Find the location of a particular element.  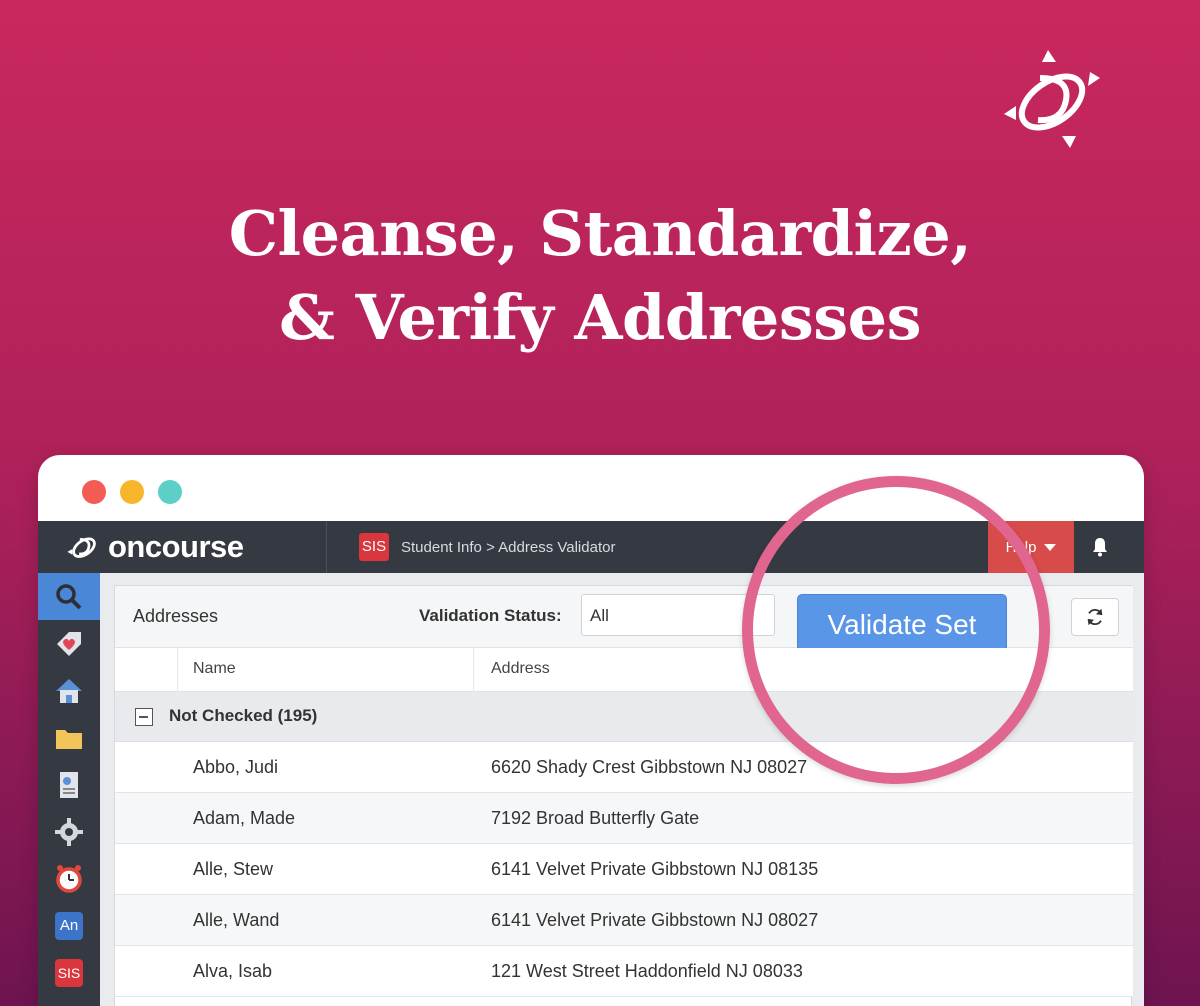

sidebar-item-home is located at coordinates (69, 690).